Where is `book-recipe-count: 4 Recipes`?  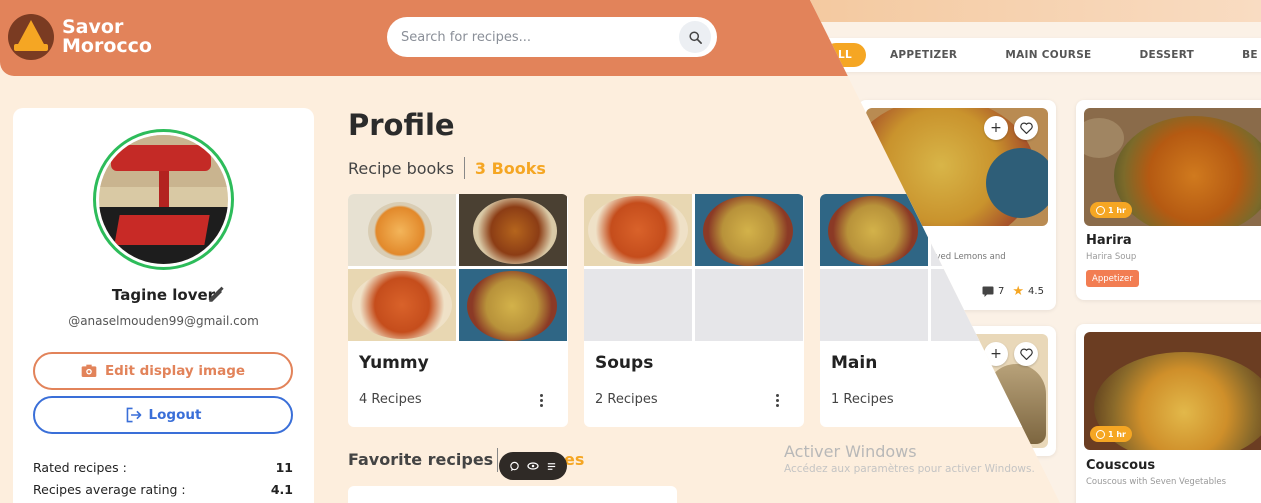
book-recipe-count: 4 Recipes is located at coordinates (390, 399).